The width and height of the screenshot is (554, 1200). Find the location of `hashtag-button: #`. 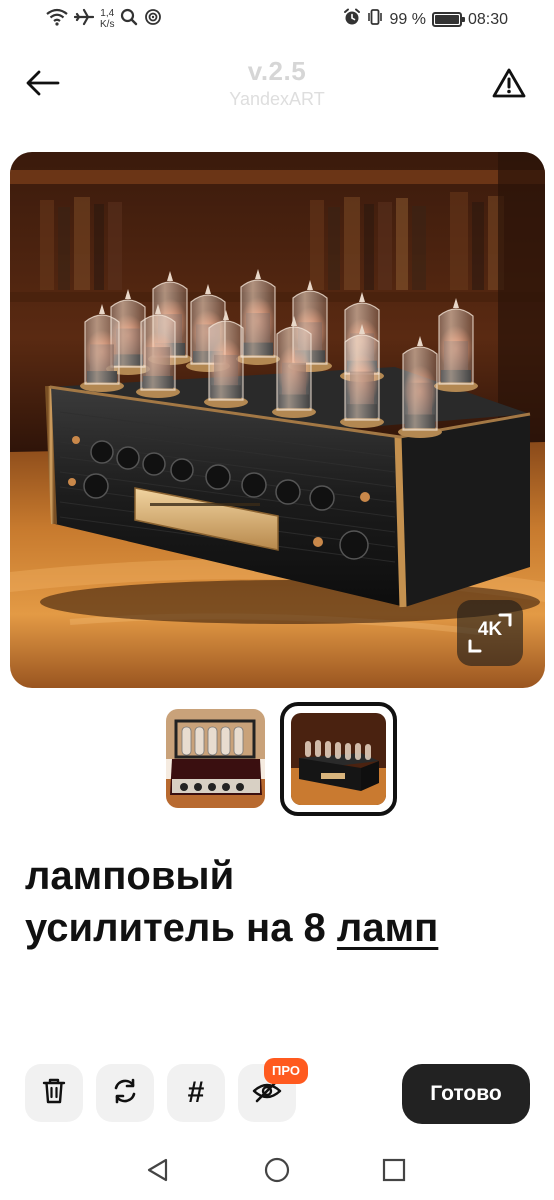

hashtag-button: # is located at coordinates (196, 1093).